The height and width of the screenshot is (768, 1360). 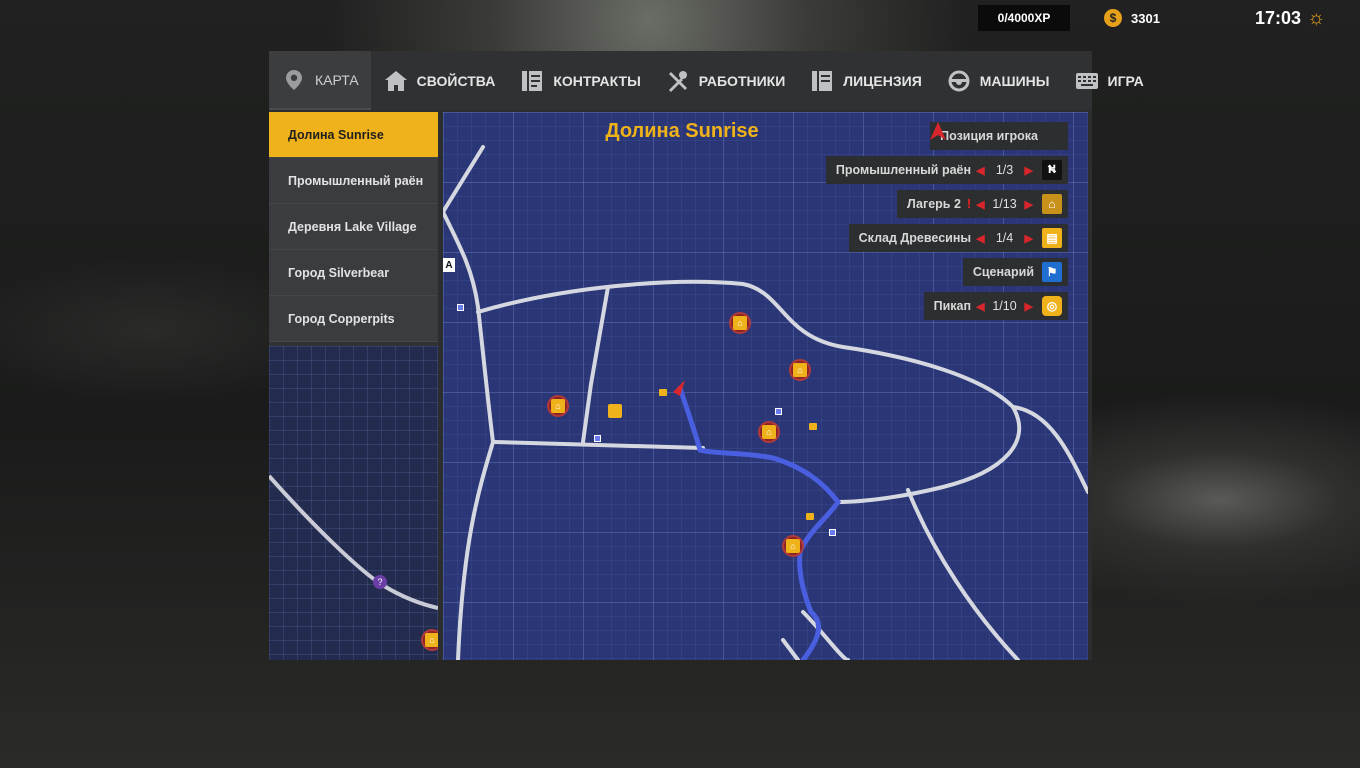 I want to click on scenario-flag-icon: ⚑, so click(x=1052, y=272).